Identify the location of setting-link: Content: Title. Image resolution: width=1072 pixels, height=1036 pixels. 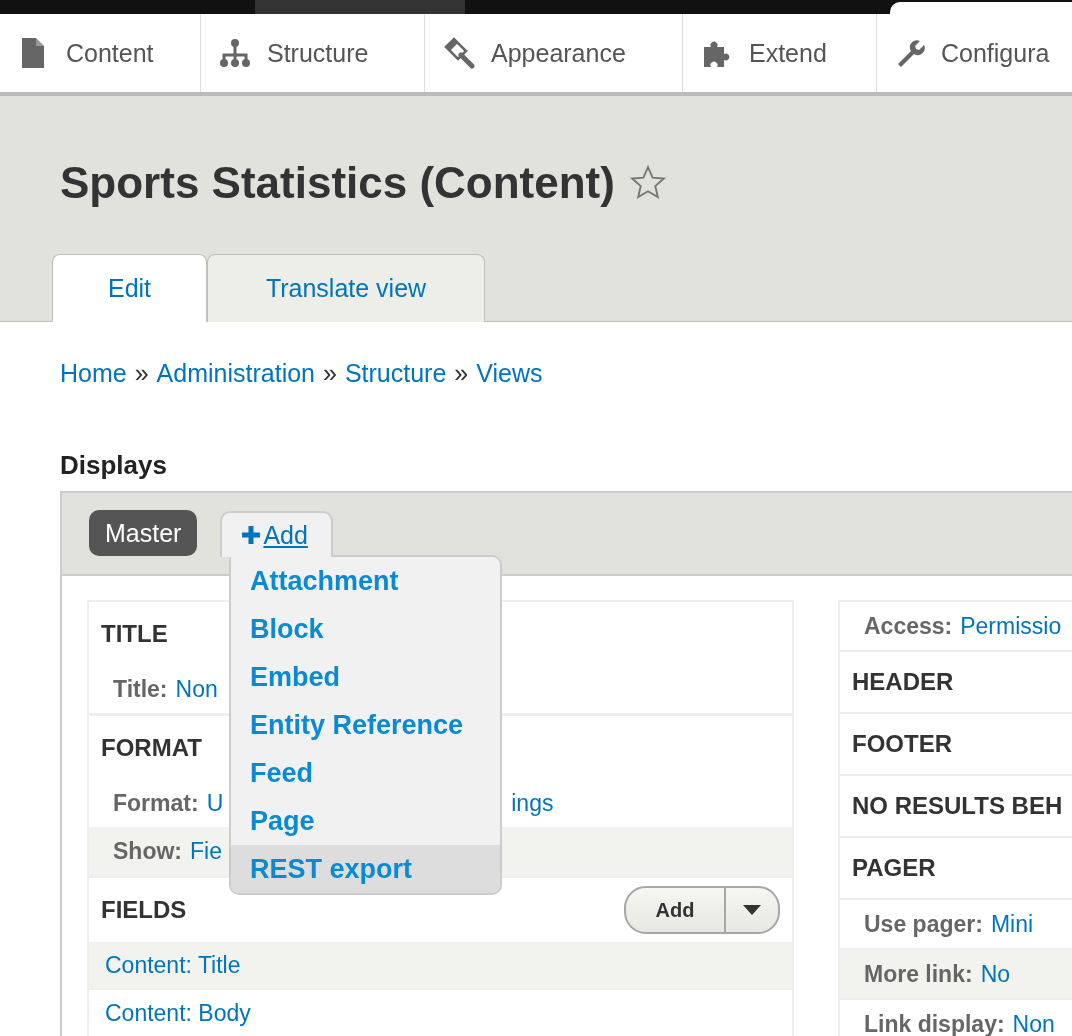
(173, 965).